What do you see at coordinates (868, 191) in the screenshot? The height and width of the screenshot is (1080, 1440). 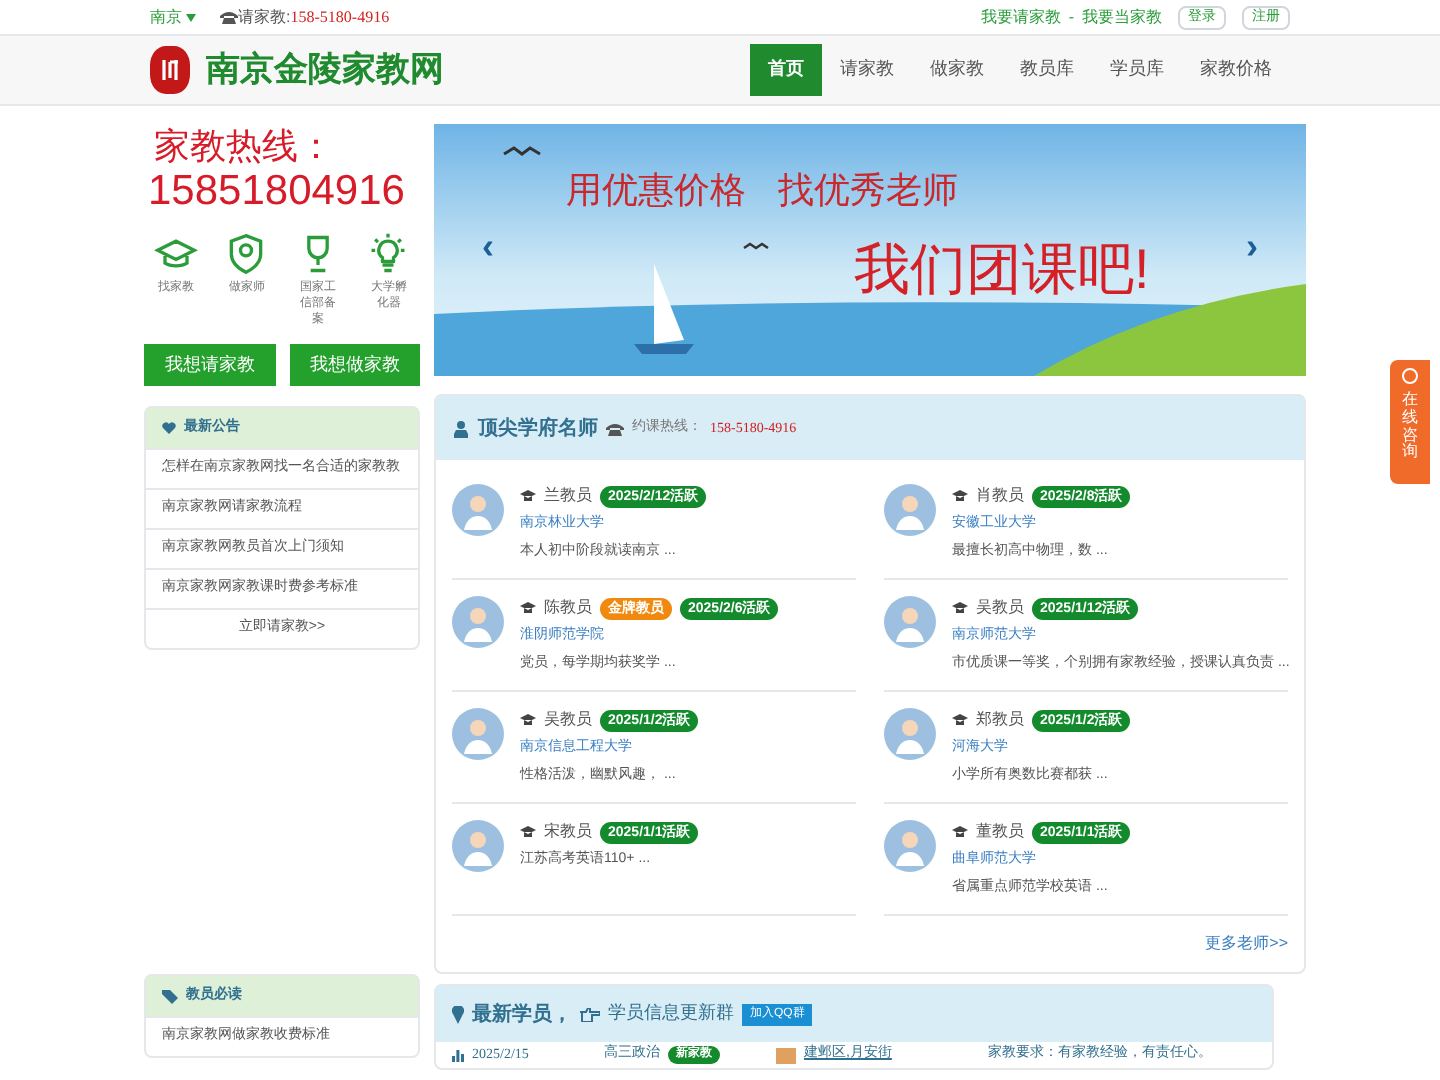 I see `banner-slogan: 找优秀老师` at bounding box center [868, 191].